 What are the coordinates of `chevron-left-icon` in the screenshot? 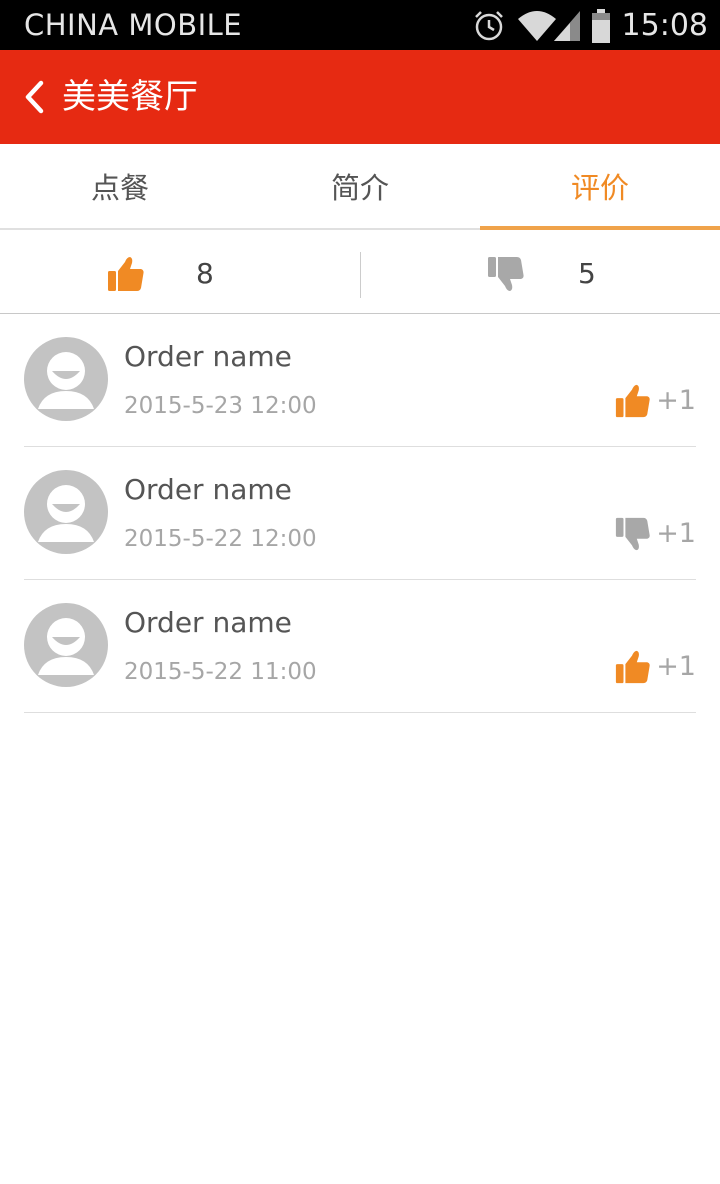 It's located at (34, 97).